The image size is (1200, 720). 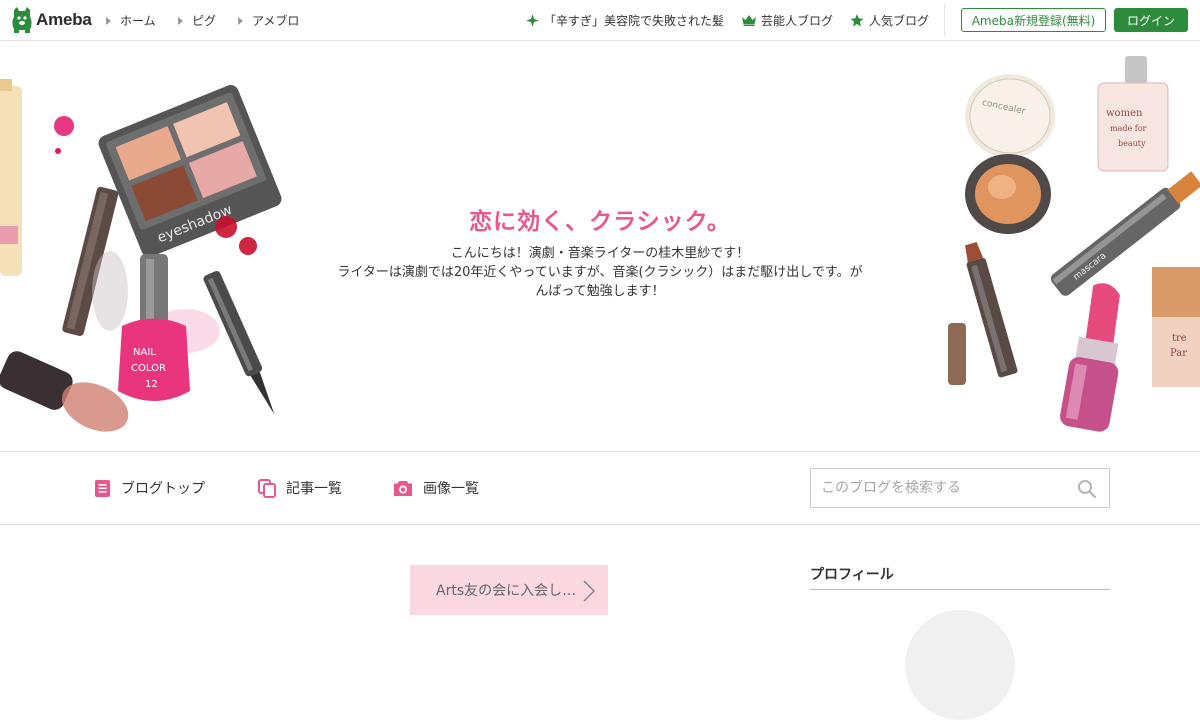 What do you see at coordinates (314, 489) in the screenshot?
I see `entry-list-label: 記事一覧` at bounding box center [314, 489].